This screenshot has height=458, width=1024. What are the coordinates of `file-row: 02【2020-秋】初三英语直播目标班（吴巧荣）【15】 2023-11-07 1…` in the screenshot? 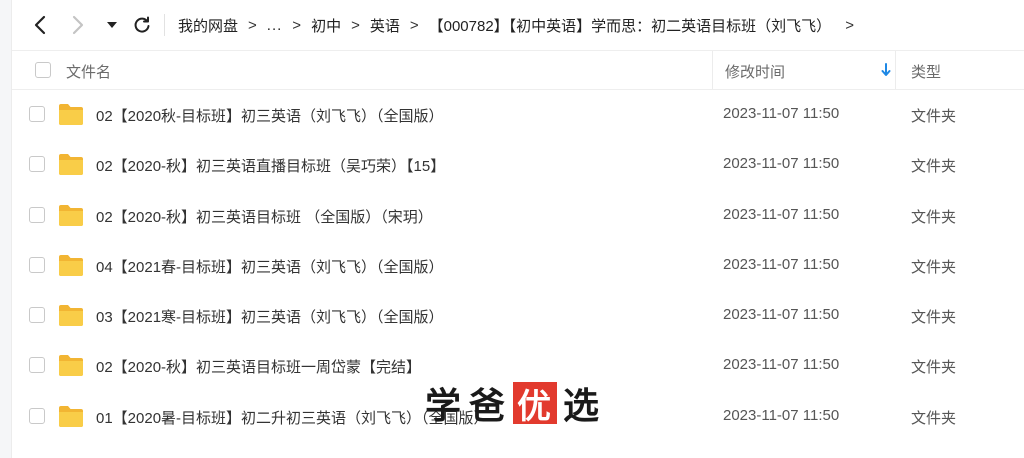 It's located at (518, 165).